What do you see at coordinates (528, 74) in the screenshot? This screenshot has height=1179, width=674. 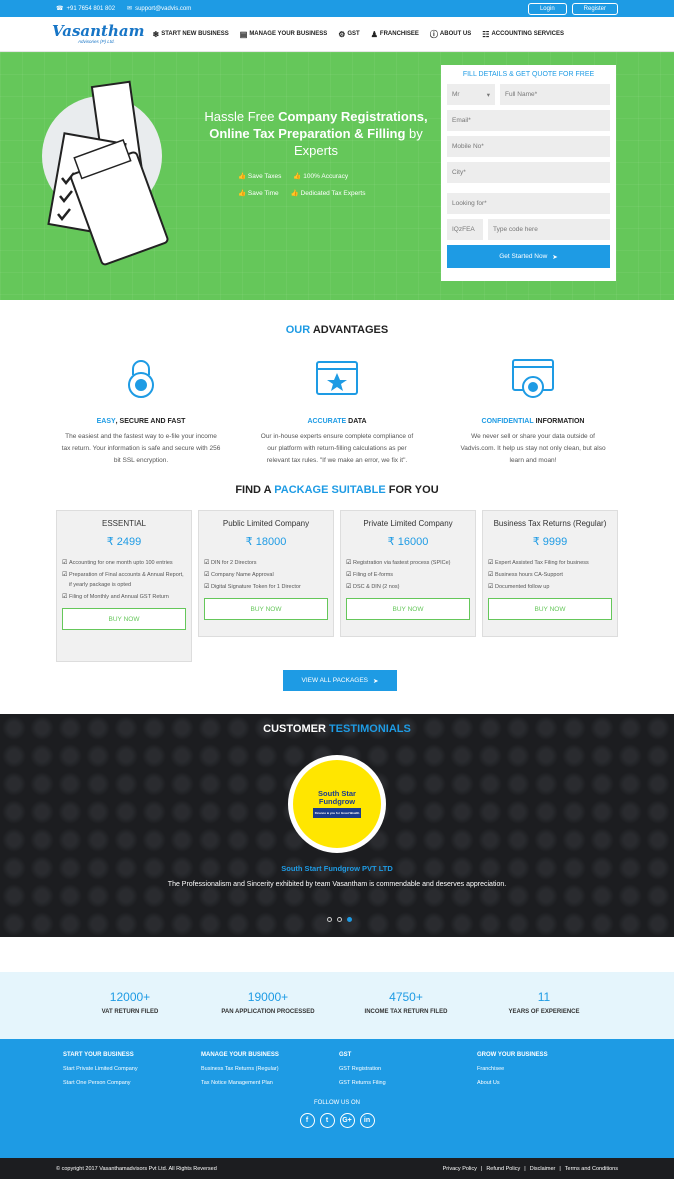 I see `form-title: FILL DETAILS & GET QUOTE FOR FREE` at bounding box center [528, 74].